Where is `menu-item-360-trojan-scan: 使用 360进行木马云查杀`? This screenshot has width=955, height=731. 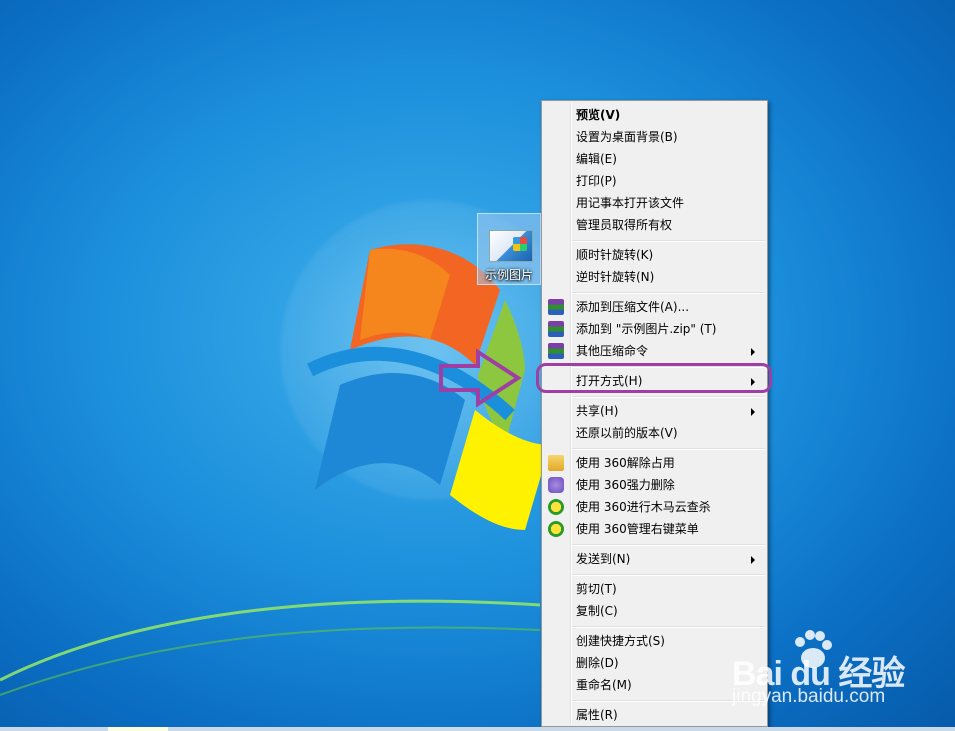
menu-item-360-trojan-scan: 使用 360进行木马云查杀 is located at coordinates (654, 507).